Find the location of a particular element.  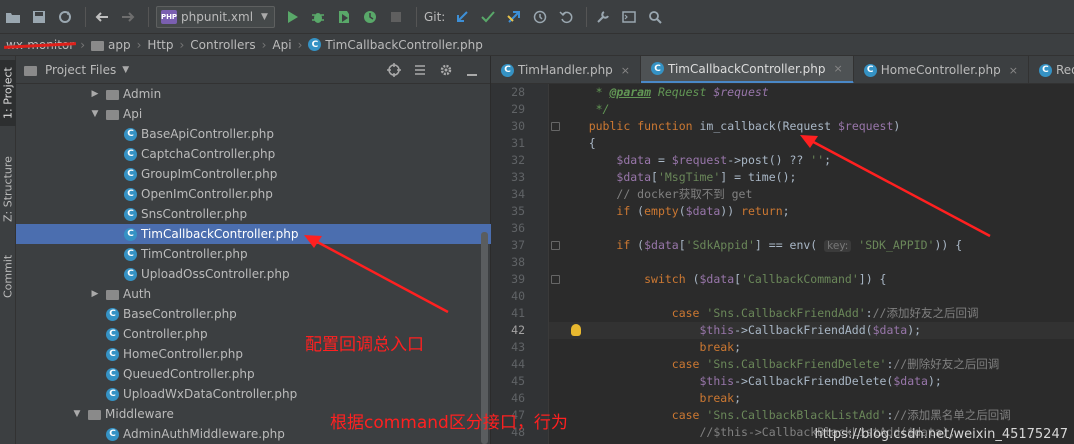

tree-file: C UploadOssController.php is located at coordinates (253, 274).